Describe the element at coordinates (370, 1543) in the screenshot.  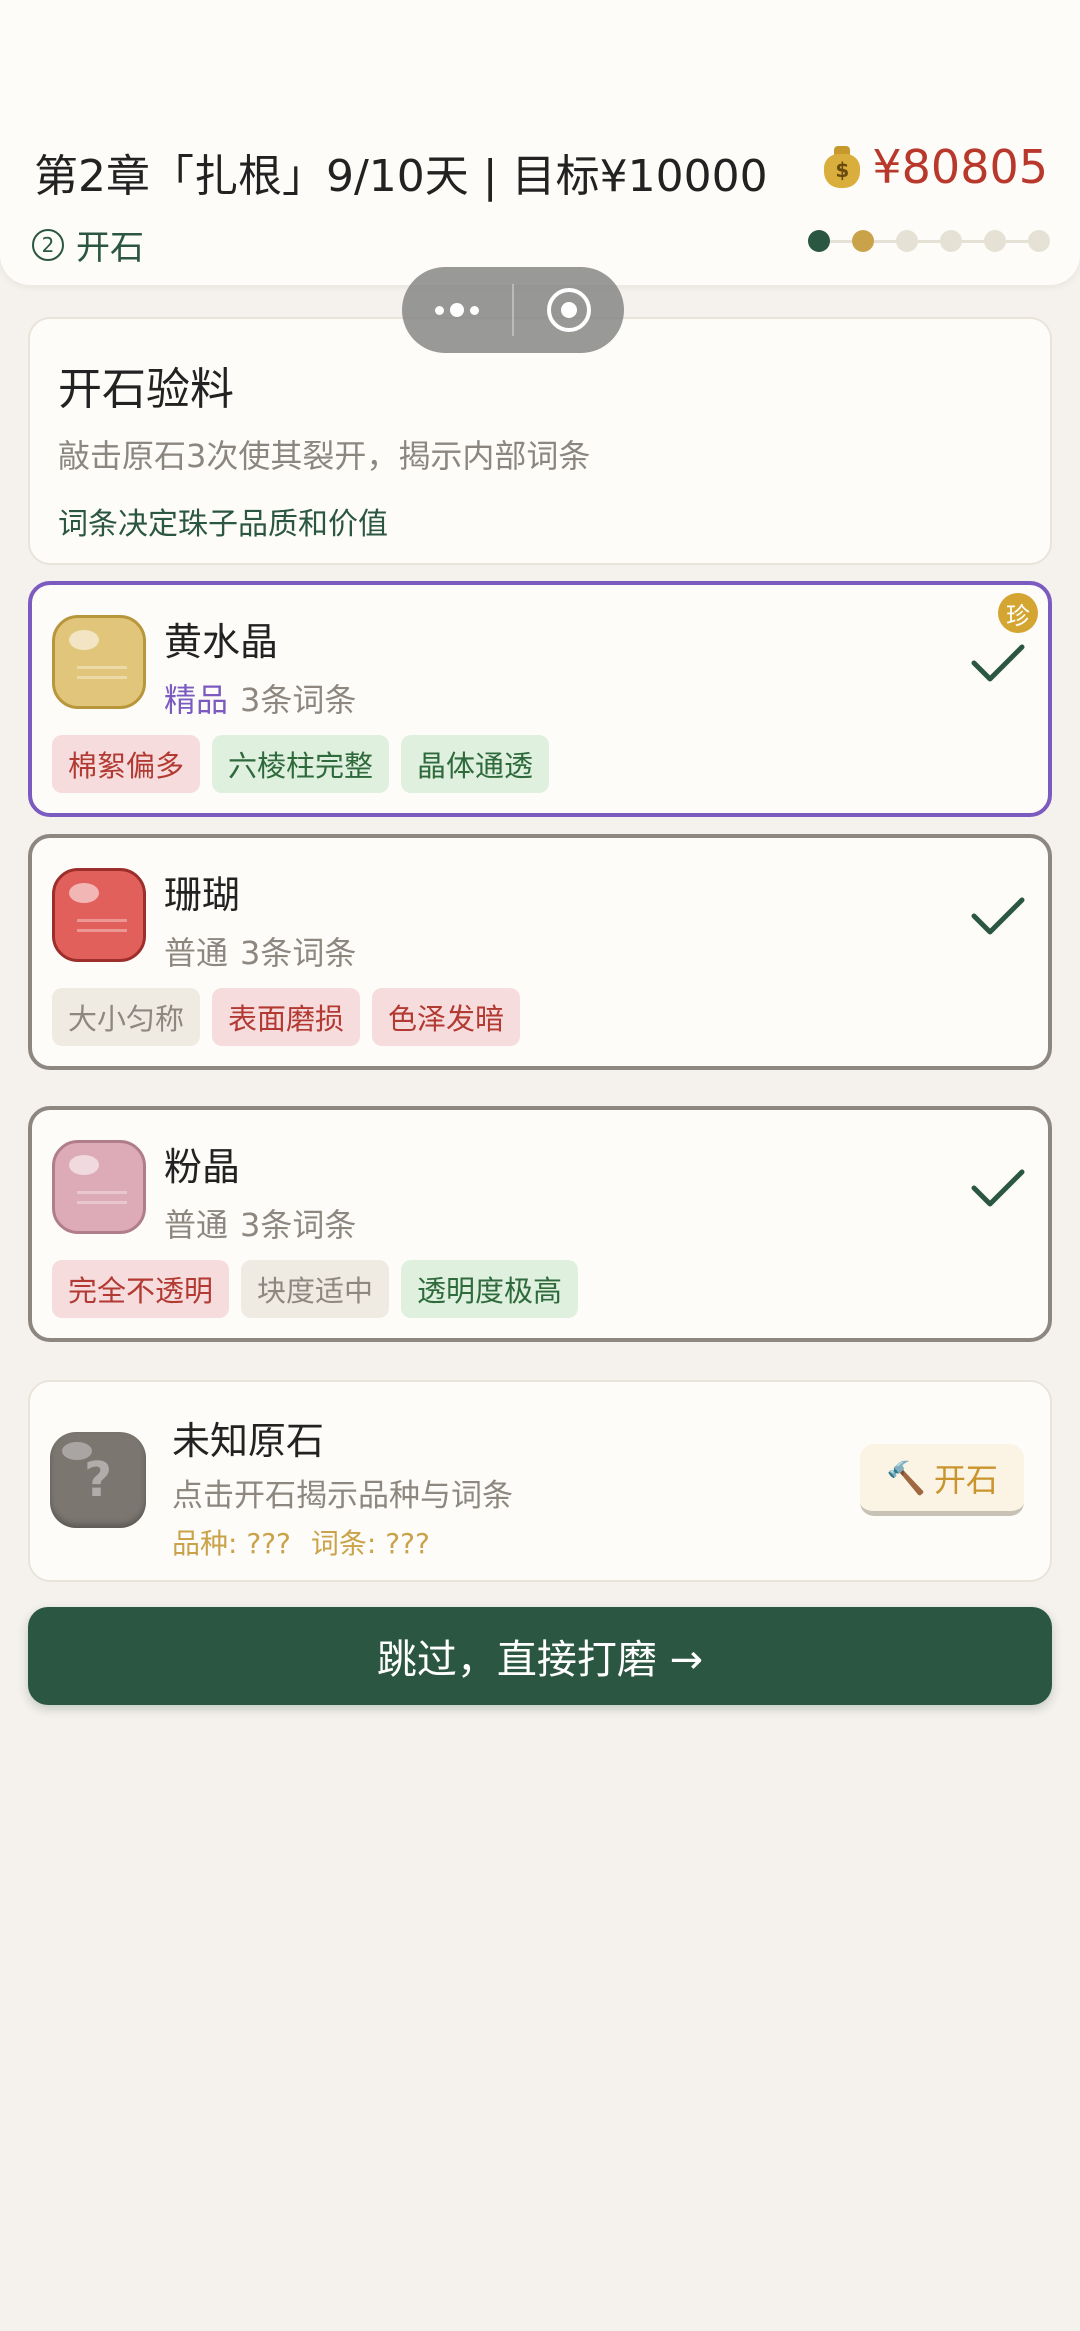
I see `traits-unknown: 词条: ???` at that location.